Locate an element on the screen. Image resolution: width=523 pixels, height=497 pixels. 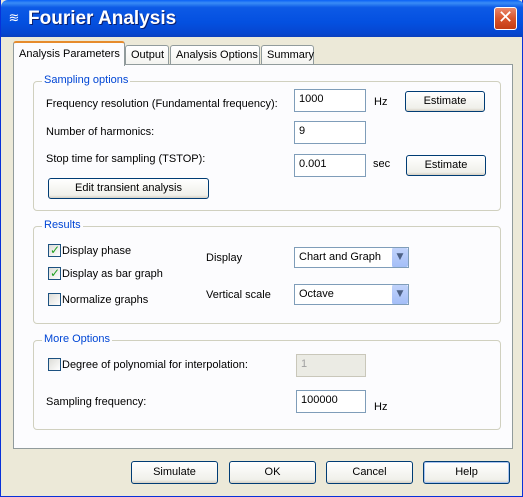
cancel-button: Cancel is located at coordinates (369, 472).